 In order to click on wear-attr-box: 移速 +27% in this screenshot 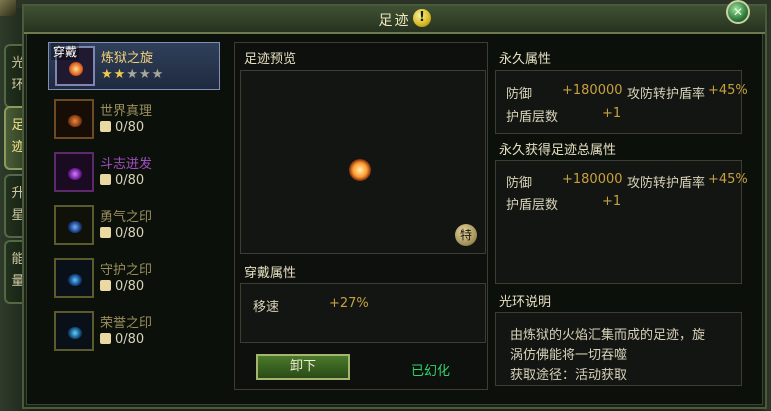, I will do `click(363, 313)`.